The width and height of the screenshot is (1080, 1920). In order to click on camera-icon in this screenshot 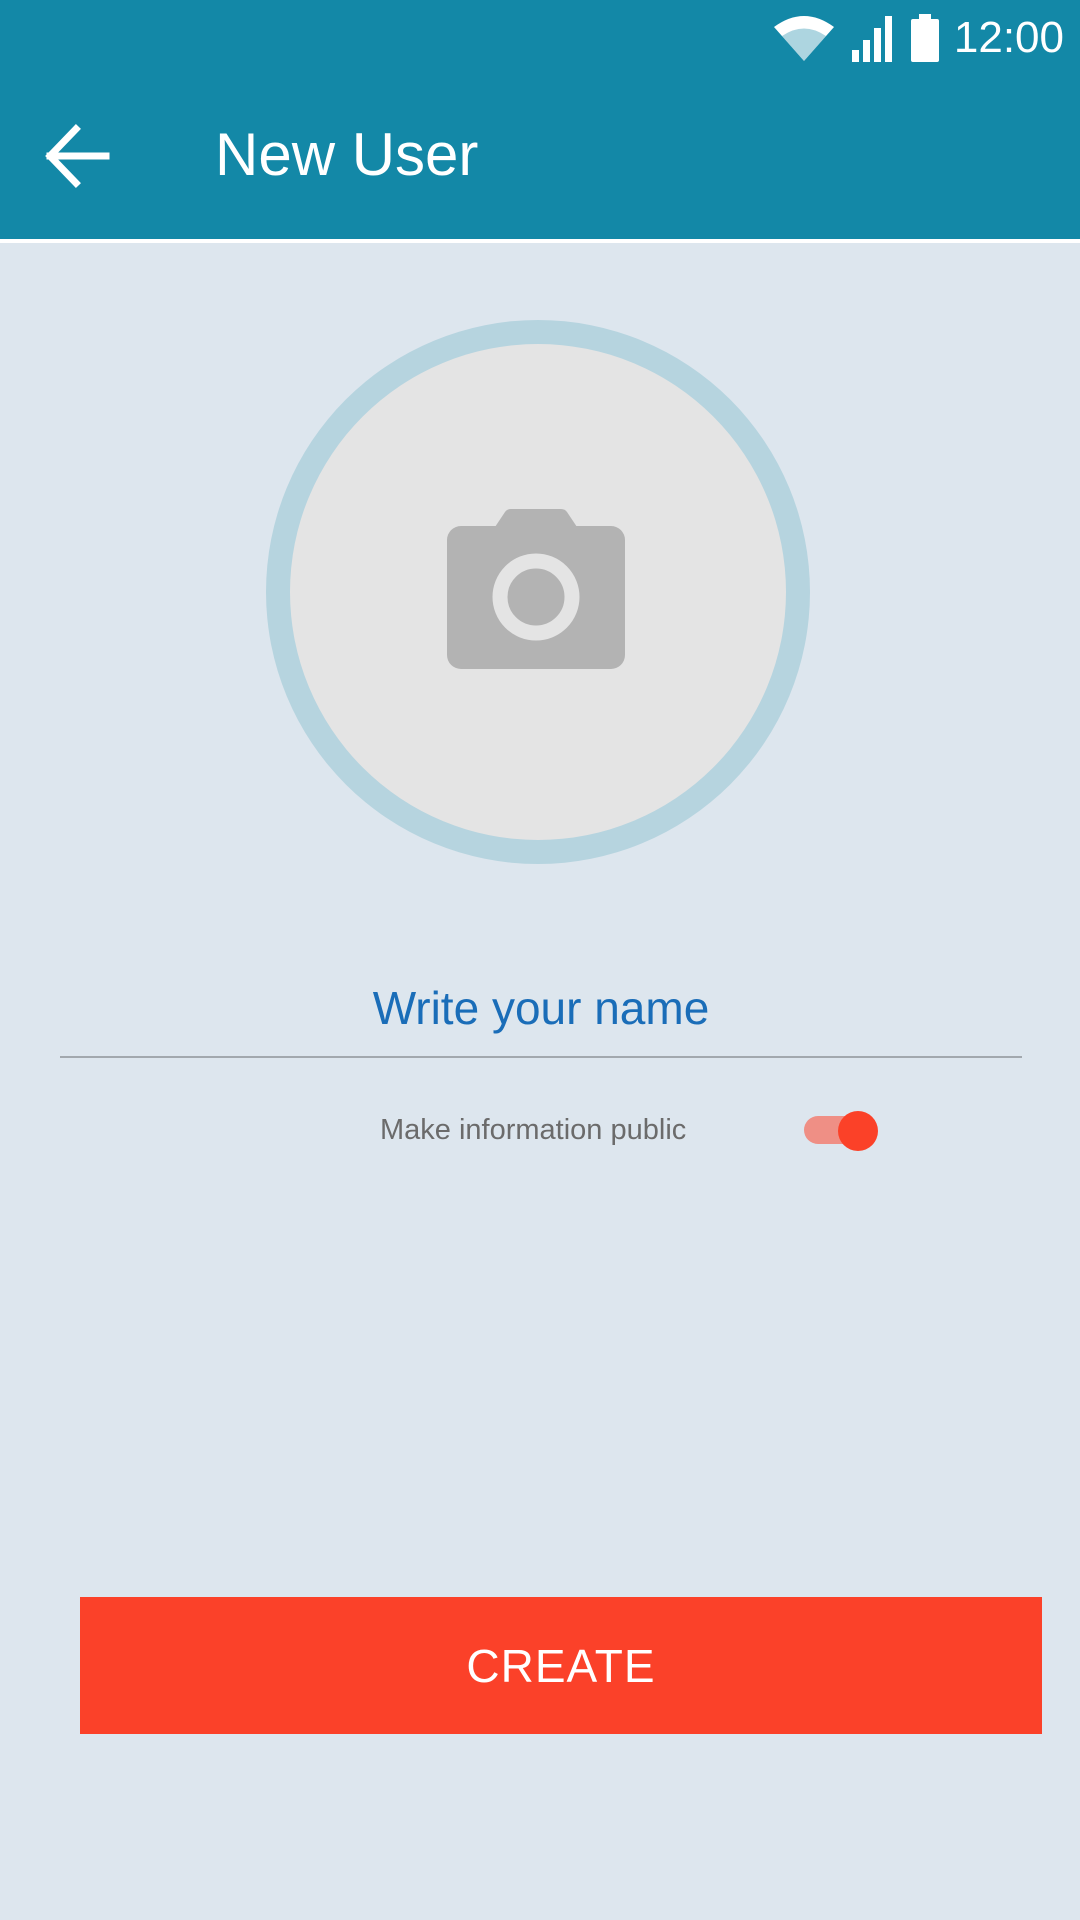, I will do `click(536, 589)`.